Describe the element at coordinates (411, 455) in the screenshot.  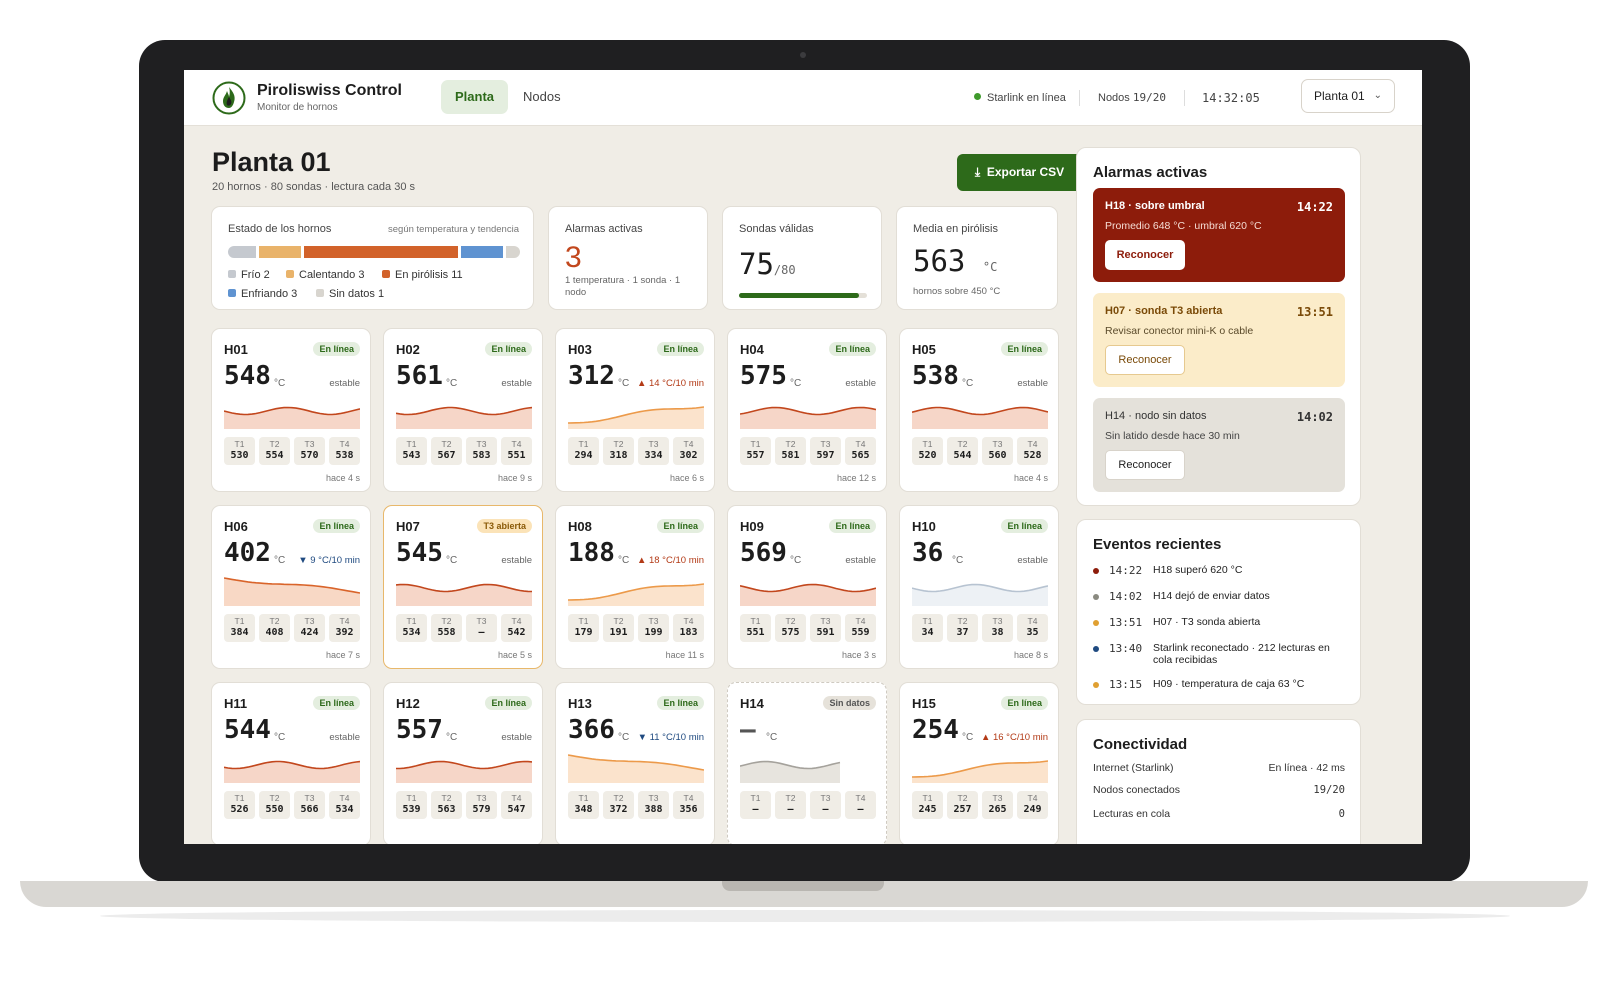
I see `probe-value: 543` at that location.